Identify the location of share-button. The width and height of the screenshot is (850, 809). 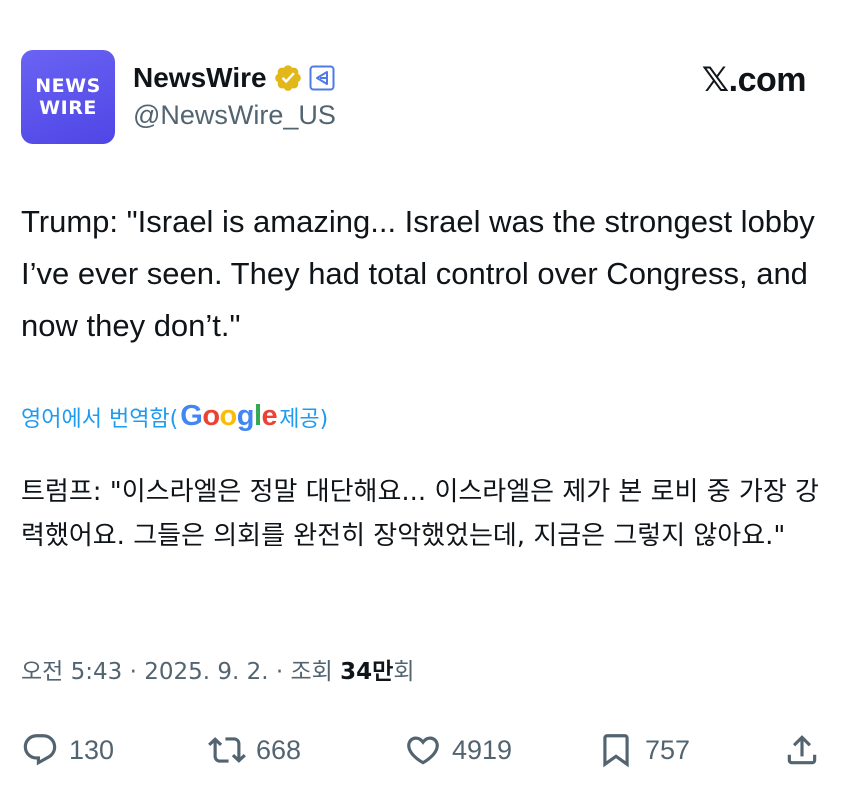
(802, 750).